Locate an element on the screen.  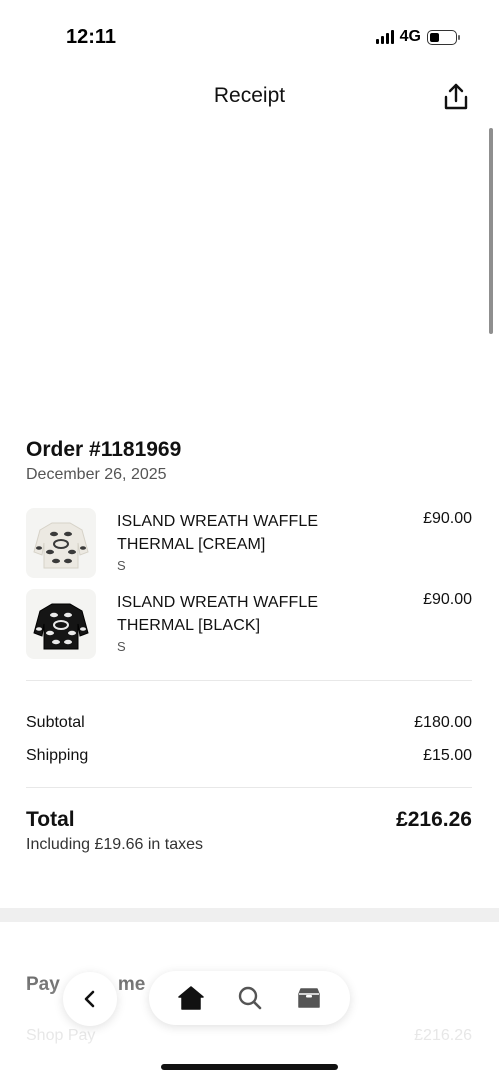
network-type: 4G is located at coordinates (410, 36).